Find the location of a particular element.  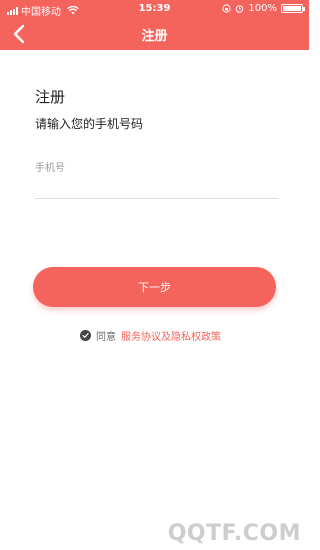

status-right: 100% is located at coordinates (263, 8).